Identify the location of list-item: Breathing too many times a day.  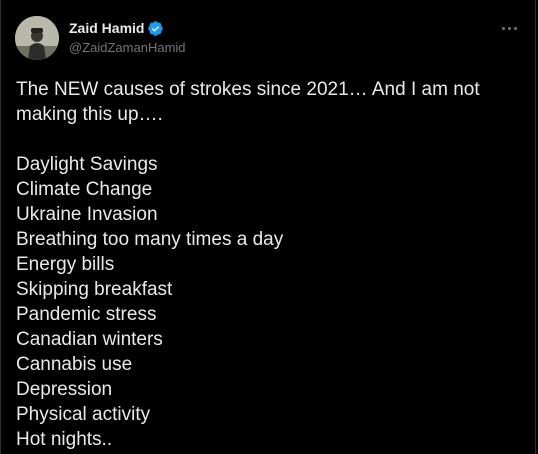
(150, 239).